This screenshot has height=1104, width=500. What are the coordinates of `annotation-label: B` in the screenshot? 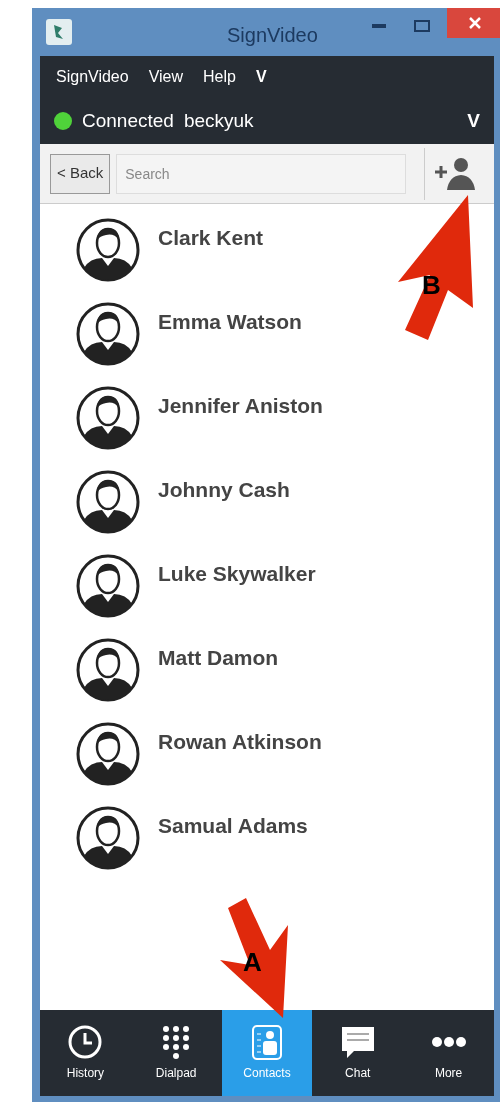 It's located at (431, 285).